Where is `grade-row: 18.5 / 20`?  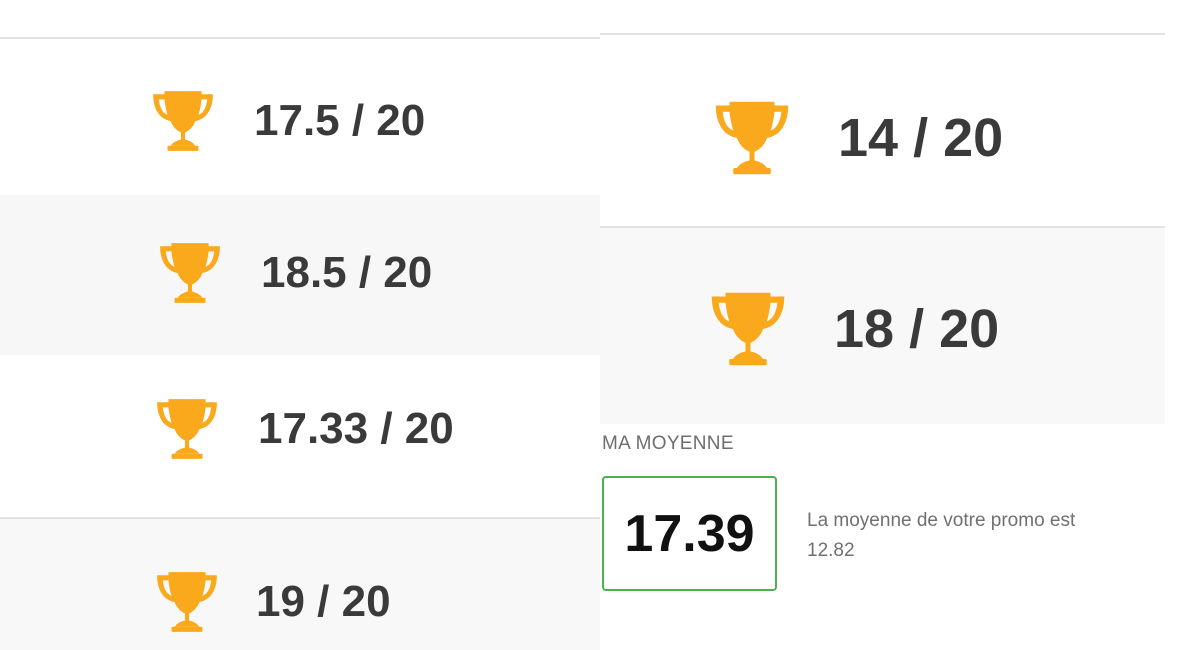
grade-row: 18.5 / 20 is located at coordinates (294, 273).